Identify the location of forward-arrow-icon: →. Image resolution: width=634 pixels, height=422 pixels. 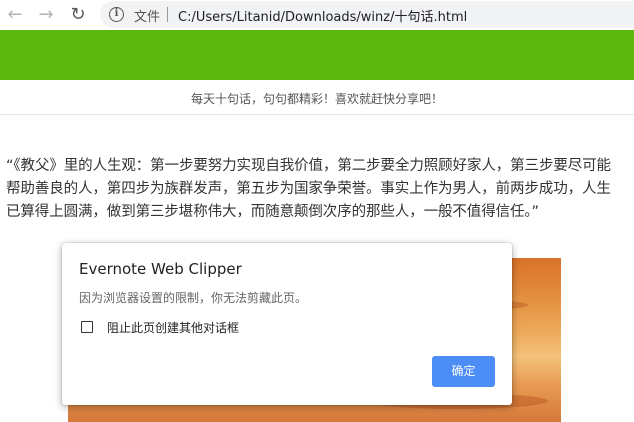
(46, 15).